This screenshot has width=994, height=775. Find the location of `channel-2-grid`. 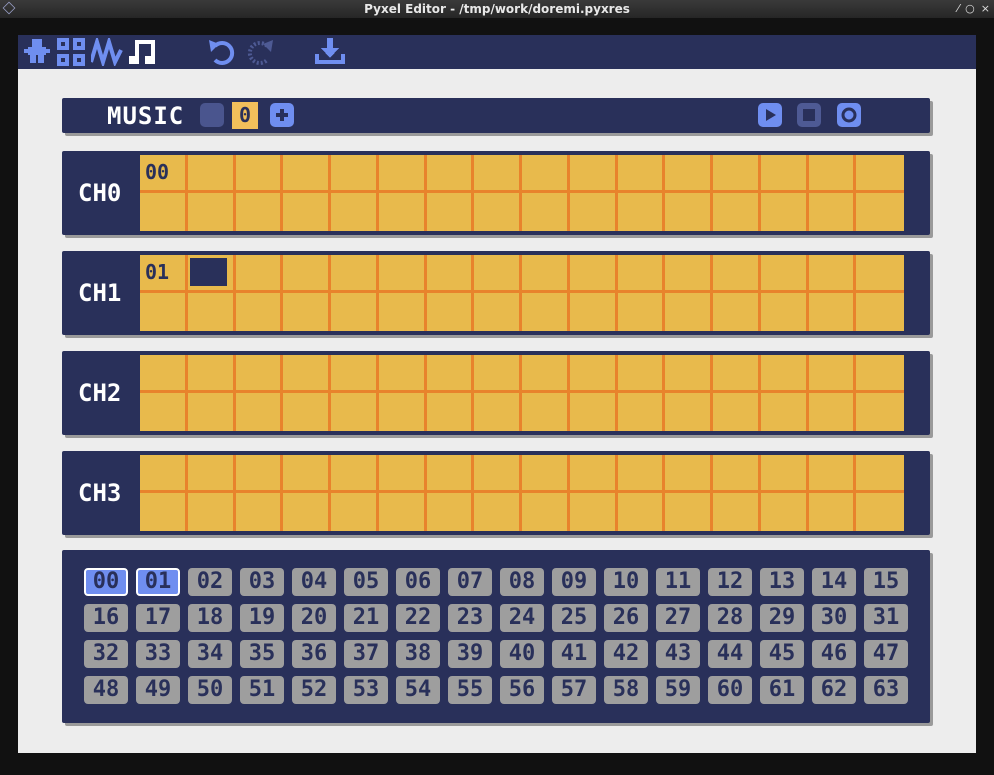

channel-2-grid is located at coordinates (522, 393).